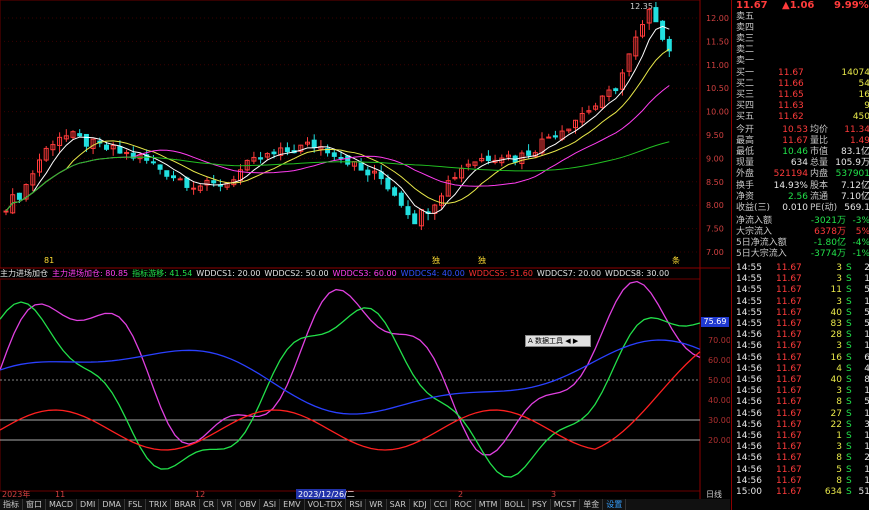 The image size is (869, 510). What do you see at coordinates (162, 273) in the screenshot?
I see `indicator-value: 指标游移: 41.54` at bounding box center [162, 273].